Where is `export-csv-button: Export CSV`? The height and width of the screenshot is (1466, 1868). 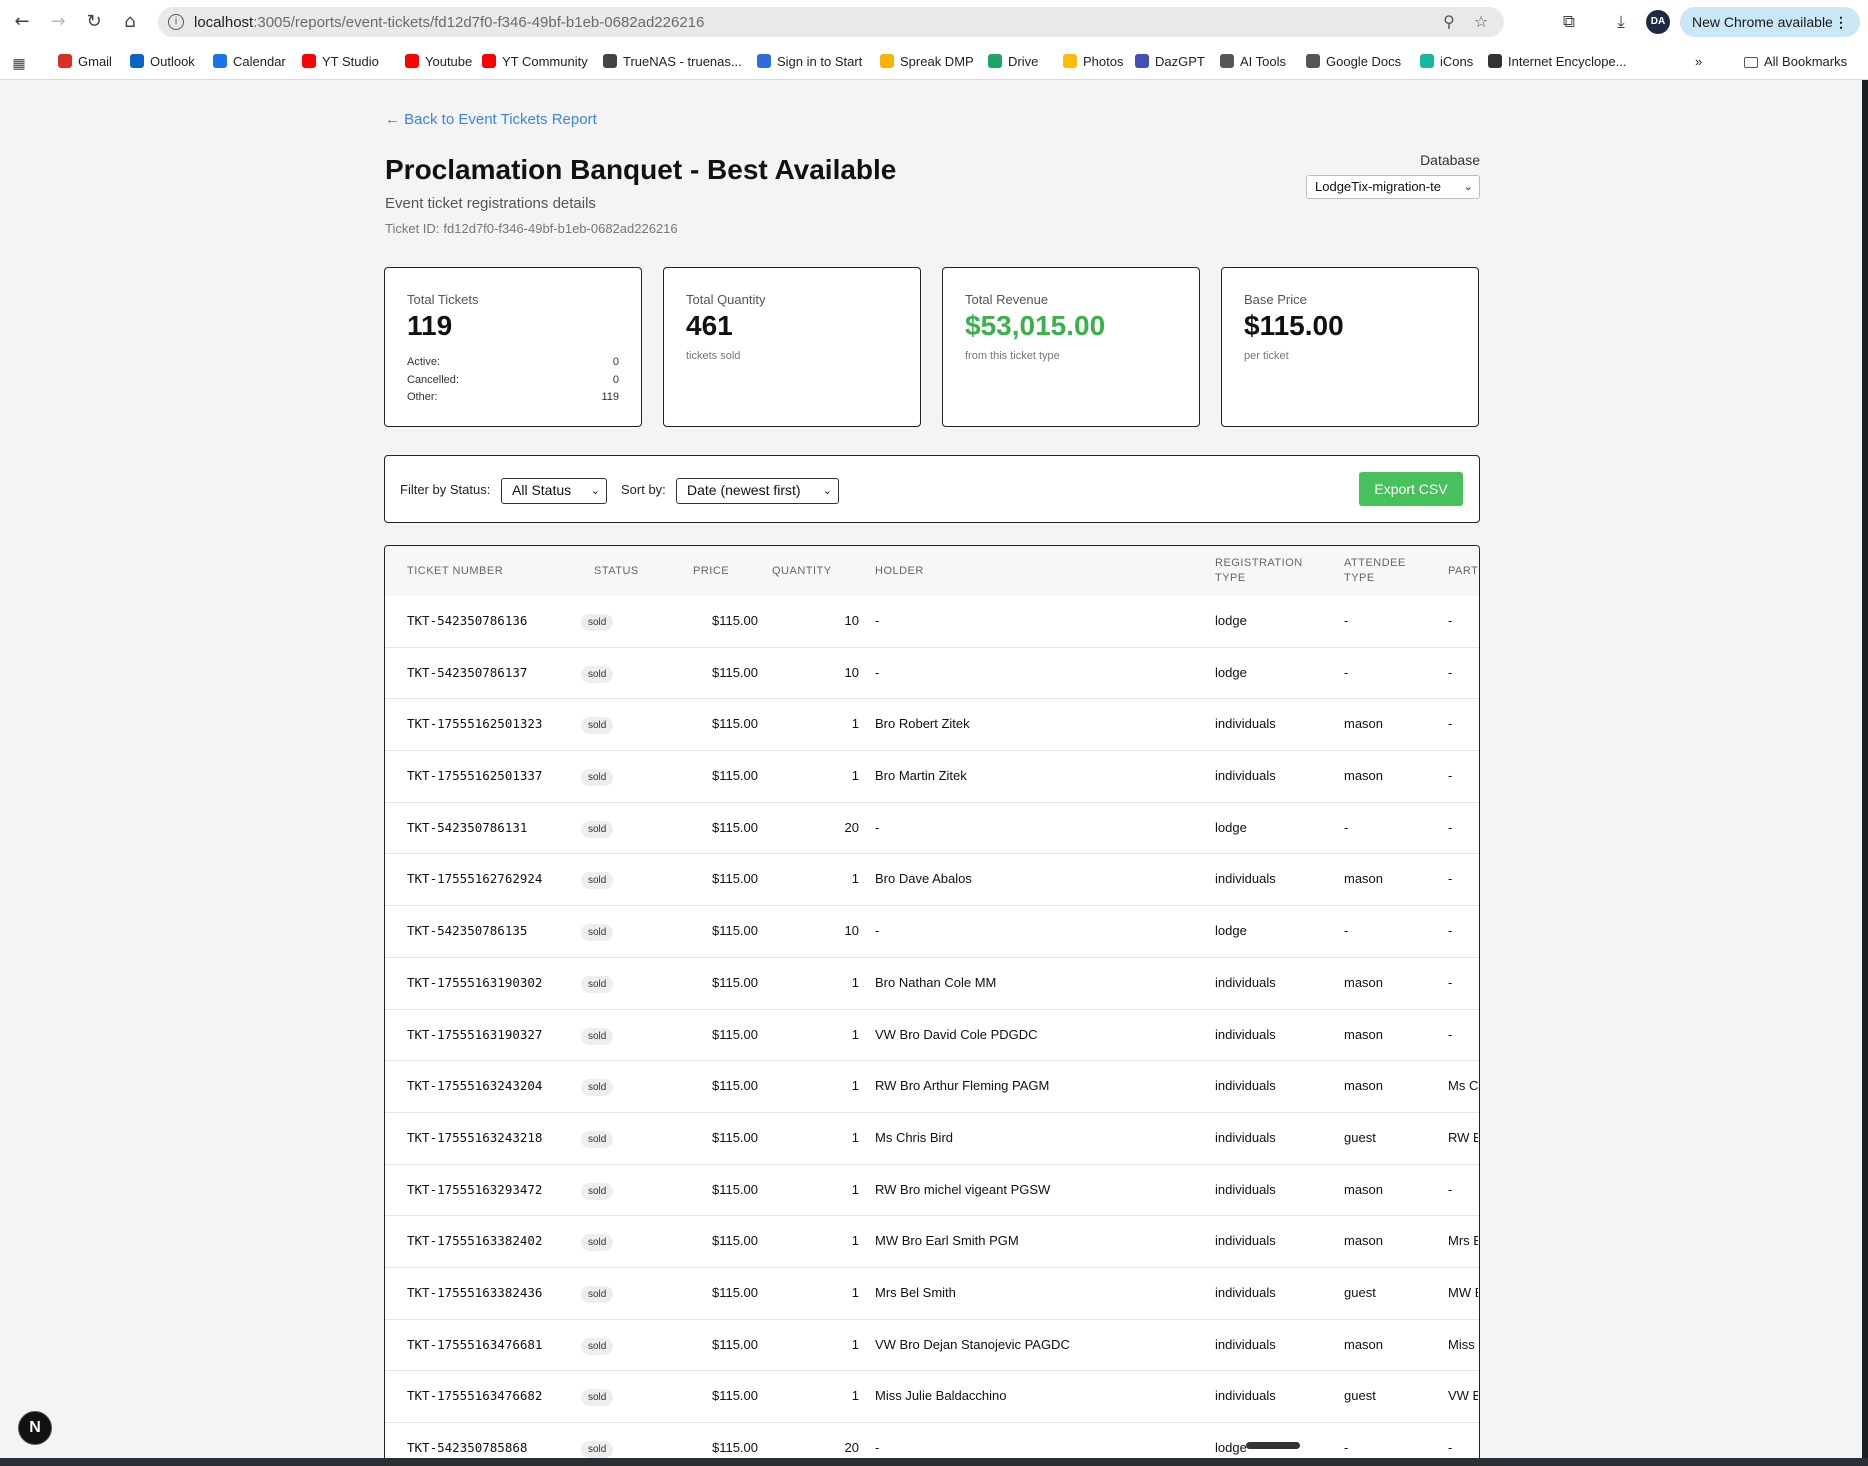
export-csv-button: Export CSV is located at coordinates (1411, 489).